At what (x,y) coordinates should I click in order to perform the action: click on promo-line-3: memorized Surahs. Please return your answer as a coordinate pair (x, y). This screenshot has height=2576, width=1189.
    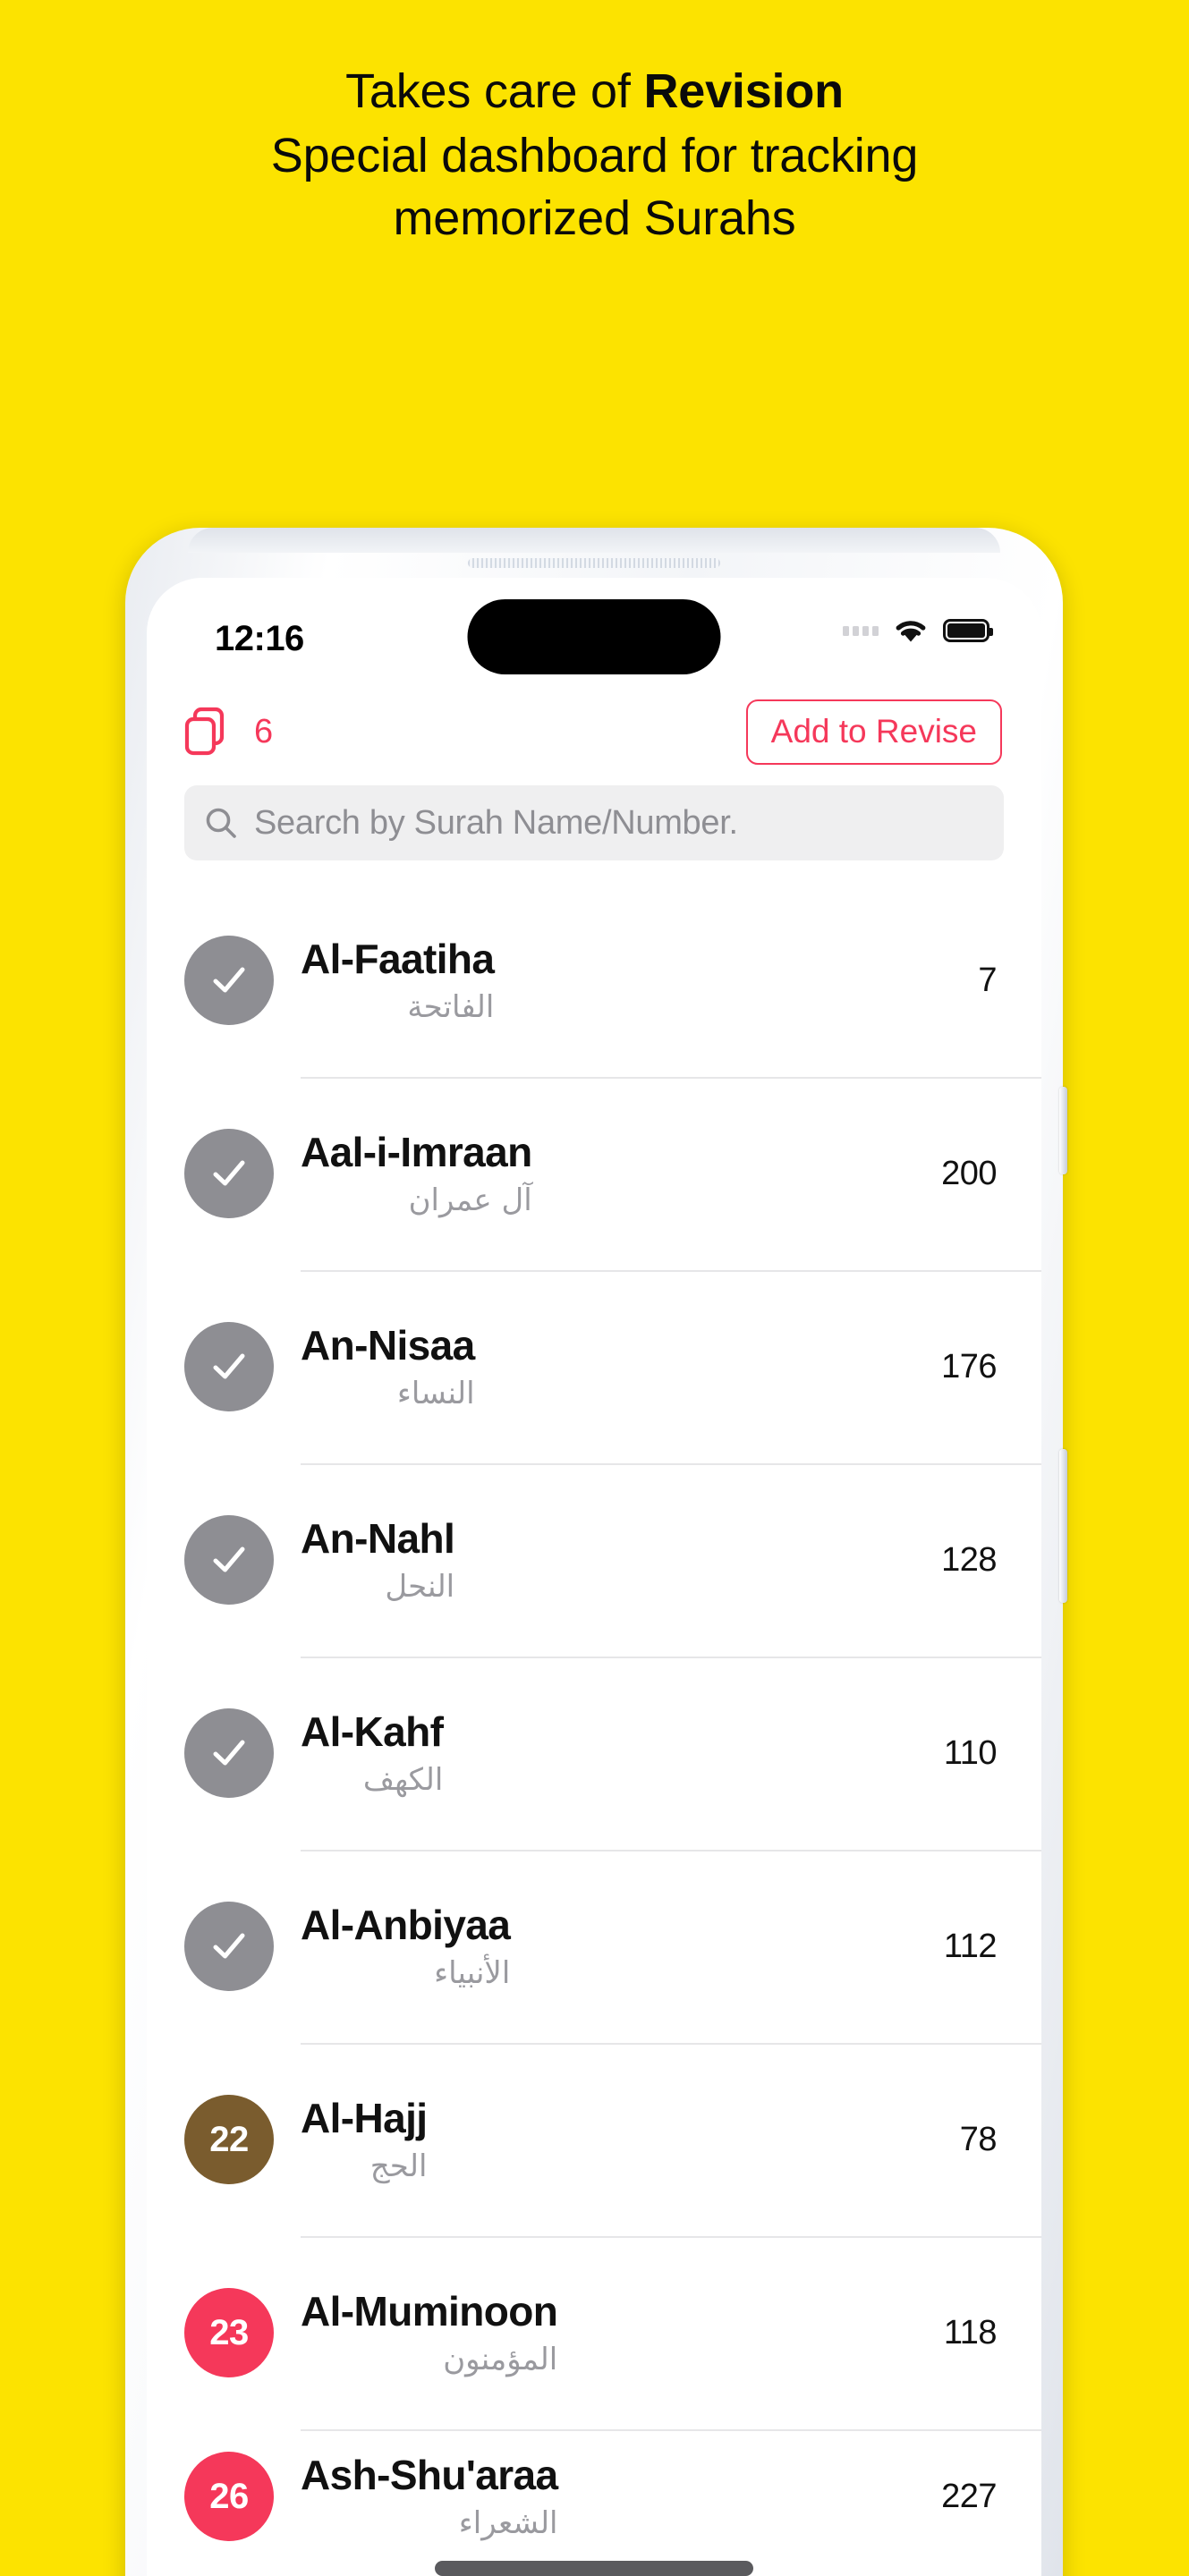
    Looking at the image, I should click on (594, 218).